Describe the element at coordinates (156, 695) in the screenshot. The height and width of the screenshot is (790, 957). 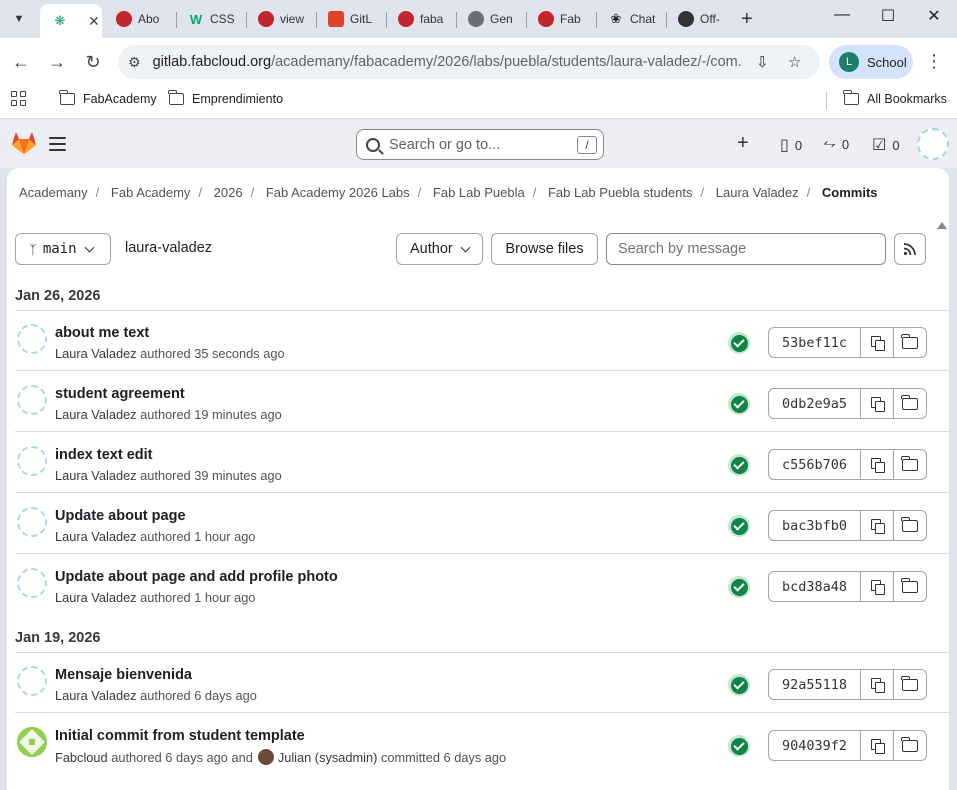
I see `commit-meta: Laura Valadez authored 6 days ago` at that location.